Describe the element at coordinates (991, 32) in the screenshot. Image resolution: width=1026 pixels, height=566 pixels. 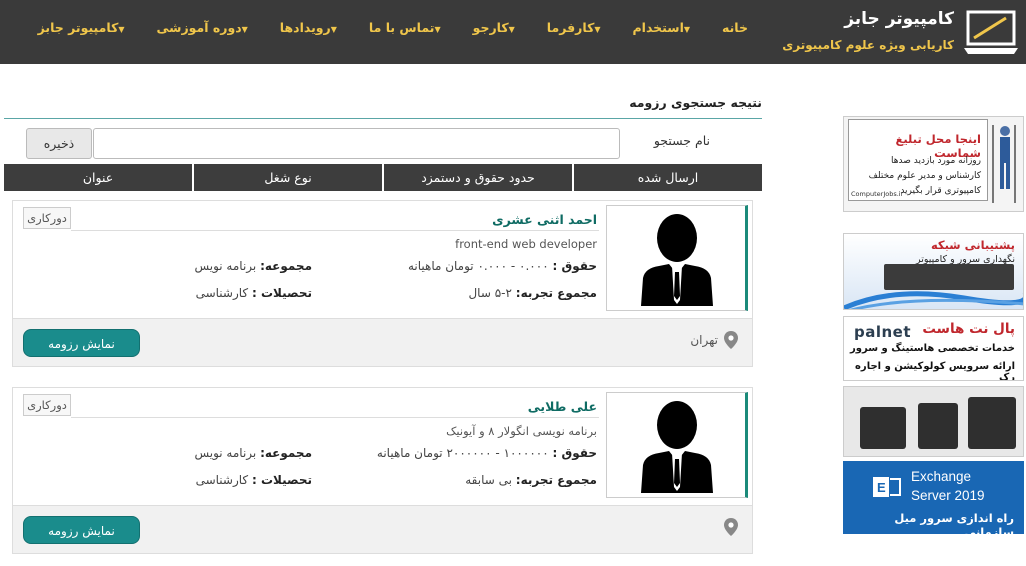
I see `laptop-logo-icon` at that location.